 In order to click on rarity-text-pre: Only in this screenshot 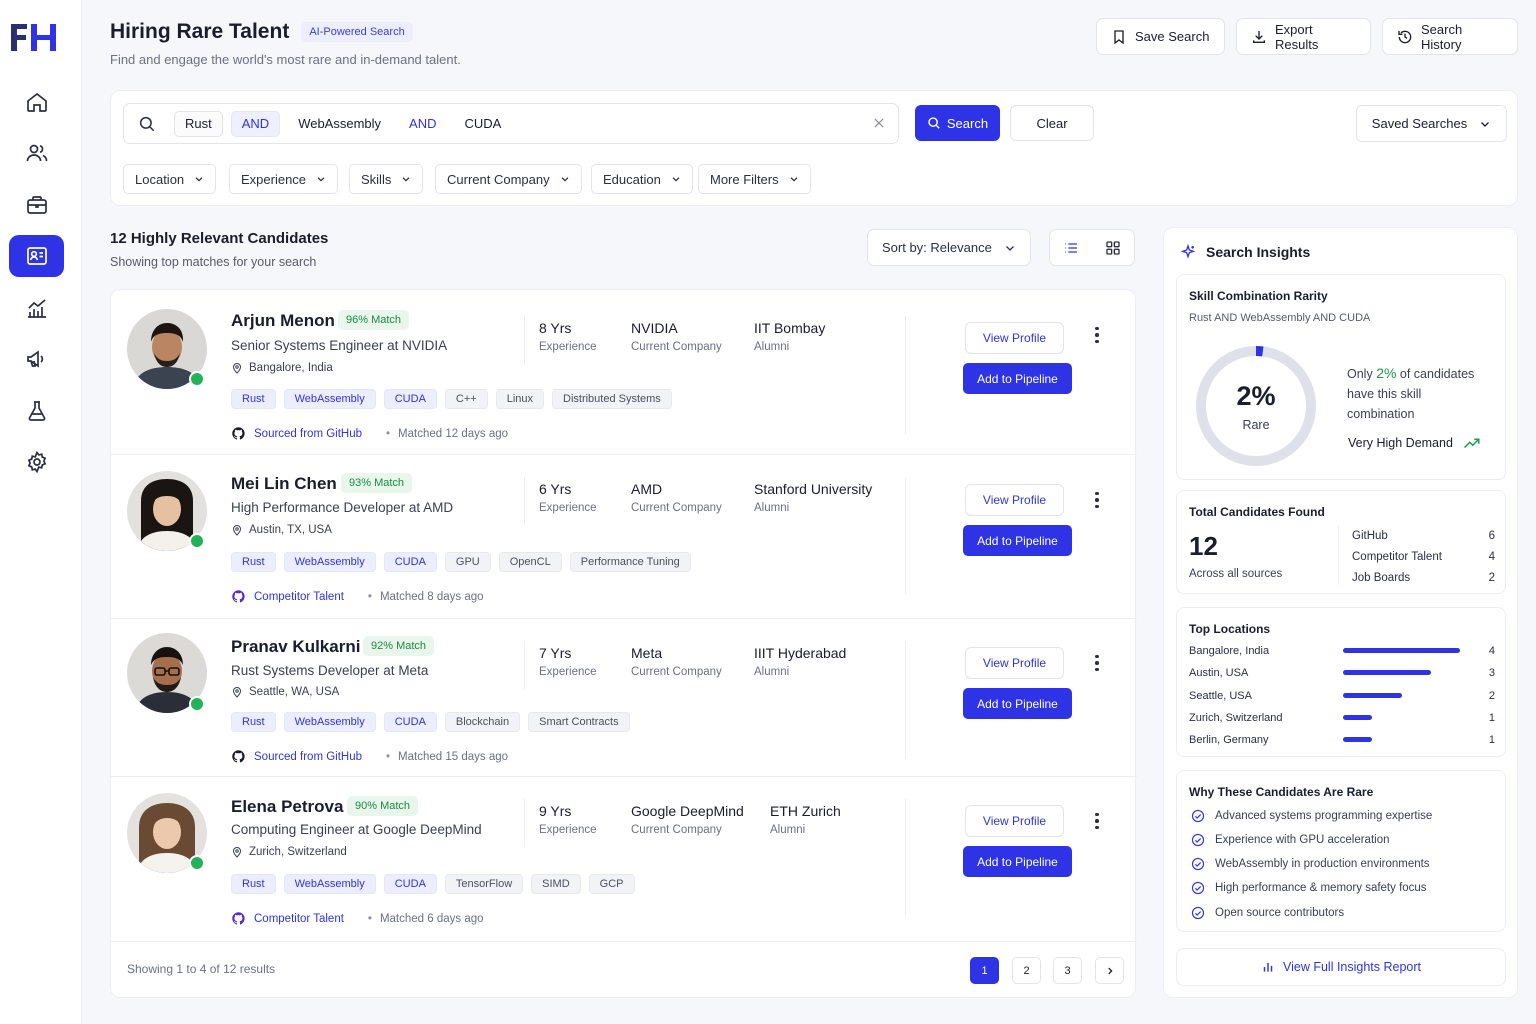, I will do `click(1360, 374)`.